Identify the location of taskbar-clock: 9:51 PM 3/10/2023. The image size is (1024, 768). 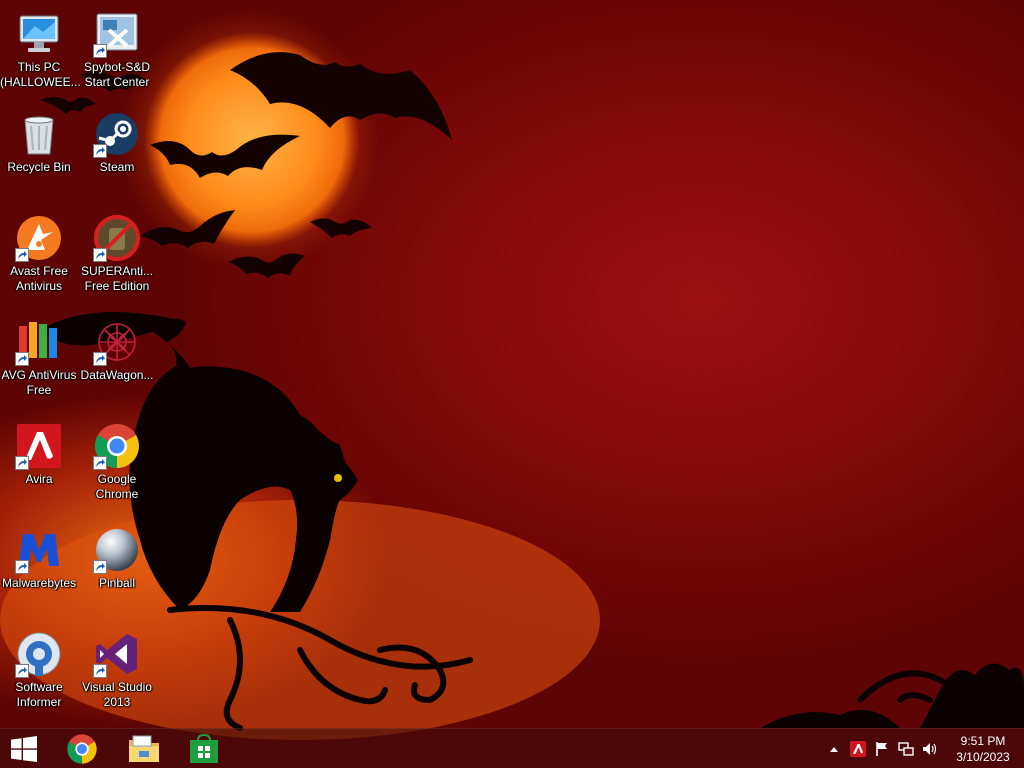
(983, 749).